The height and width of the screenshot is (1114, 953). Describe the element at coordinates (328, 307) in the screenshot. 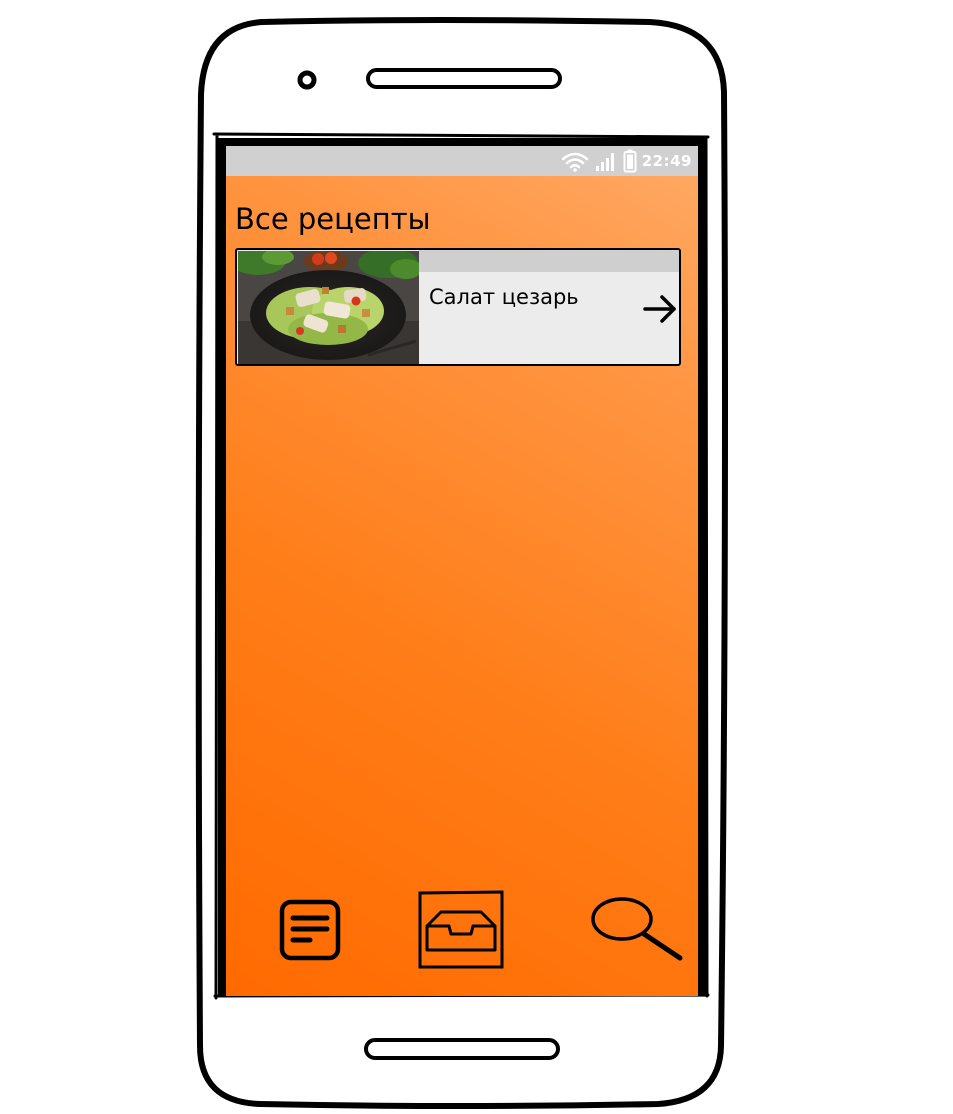

I see `caesar-salad-photo` at that location.